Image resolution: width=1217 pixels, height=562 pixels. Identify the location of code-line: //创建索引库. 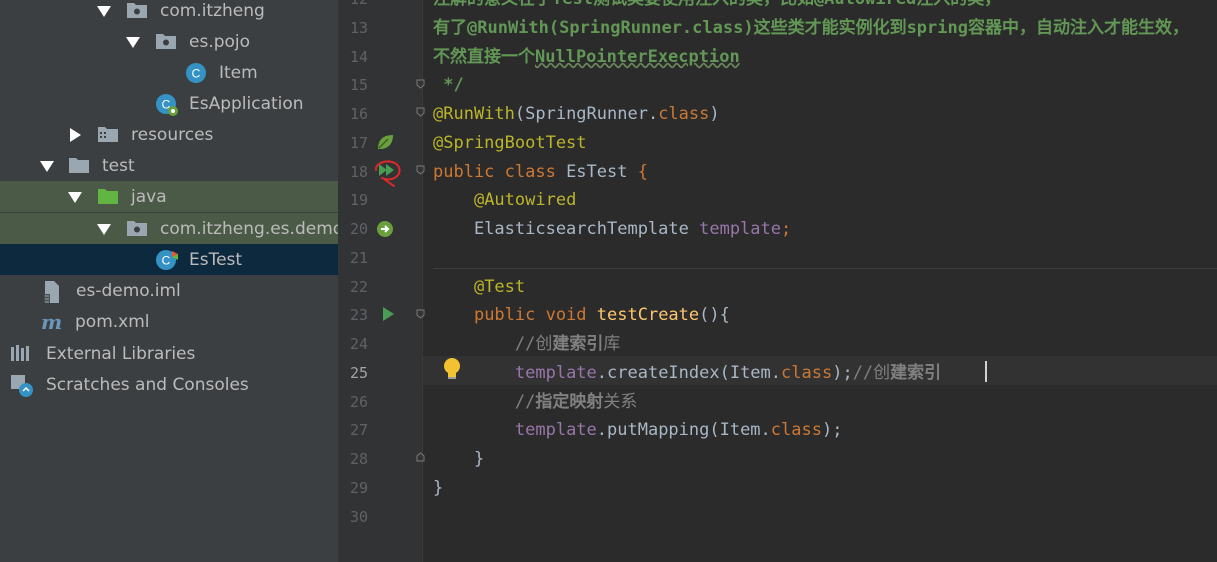
(526, 344).